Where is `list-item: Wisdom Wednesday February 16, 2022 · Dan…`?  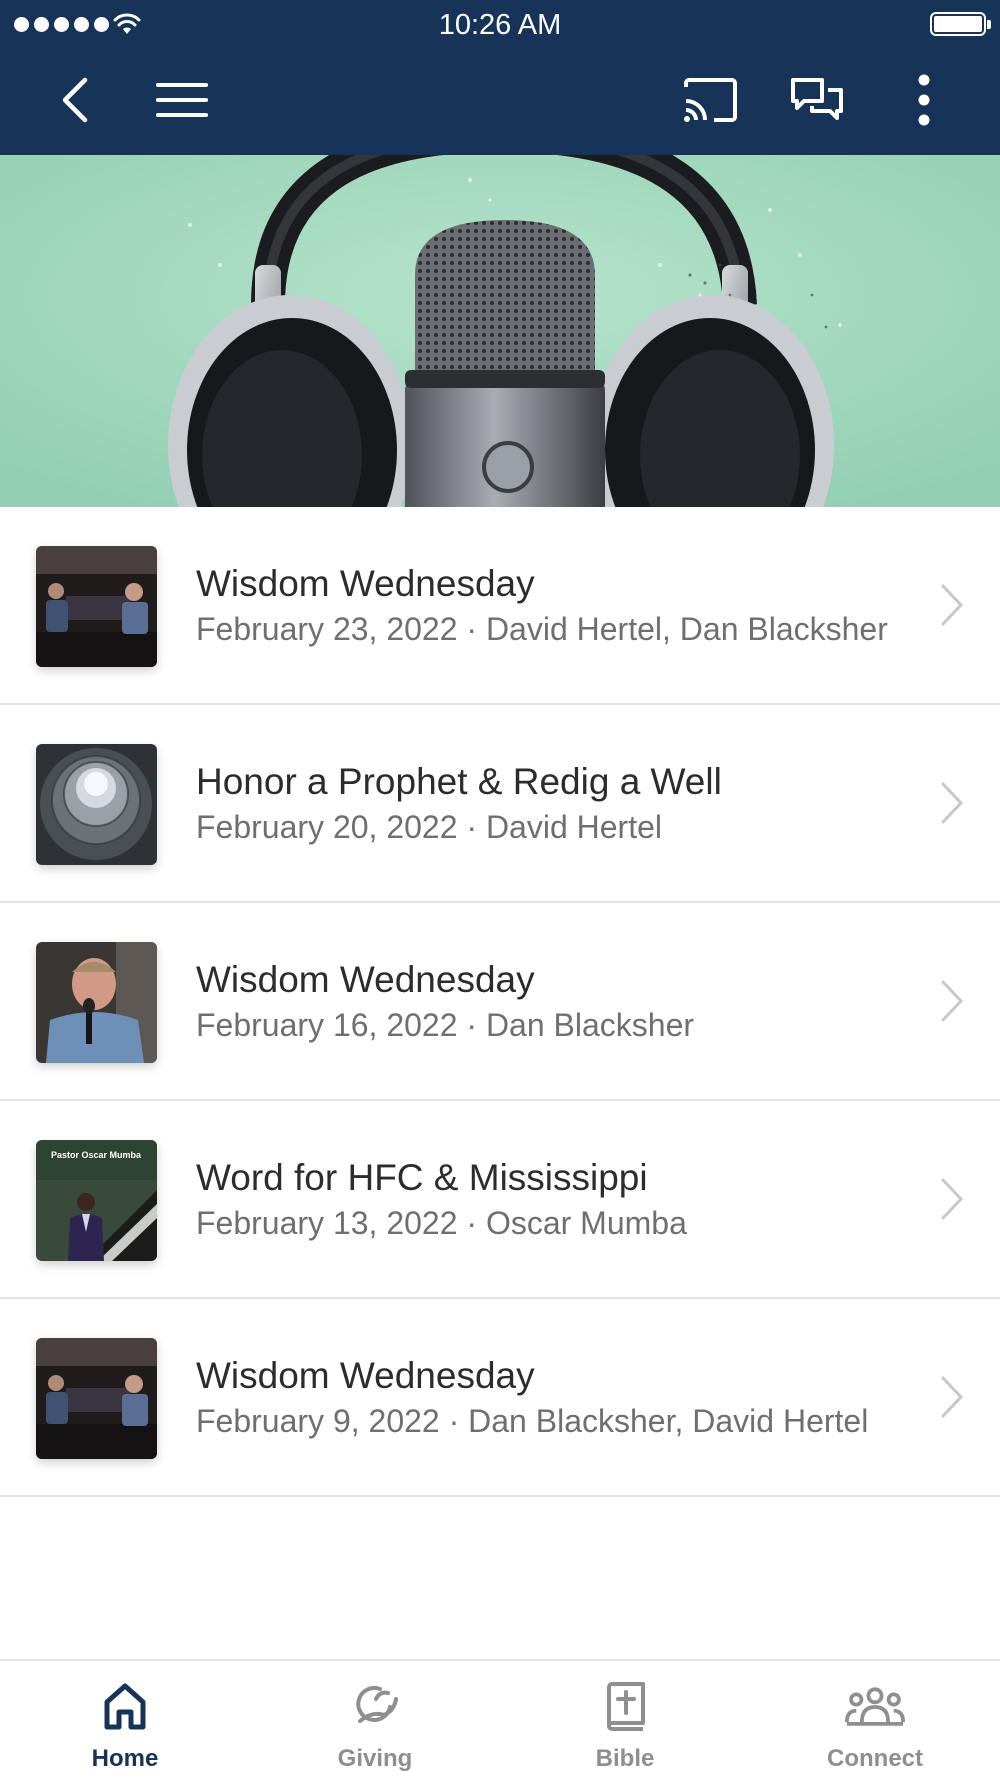
list-item: Wisdom Wednesday February 16, 2022 · Dan… is located at coordinates (500, 1002).